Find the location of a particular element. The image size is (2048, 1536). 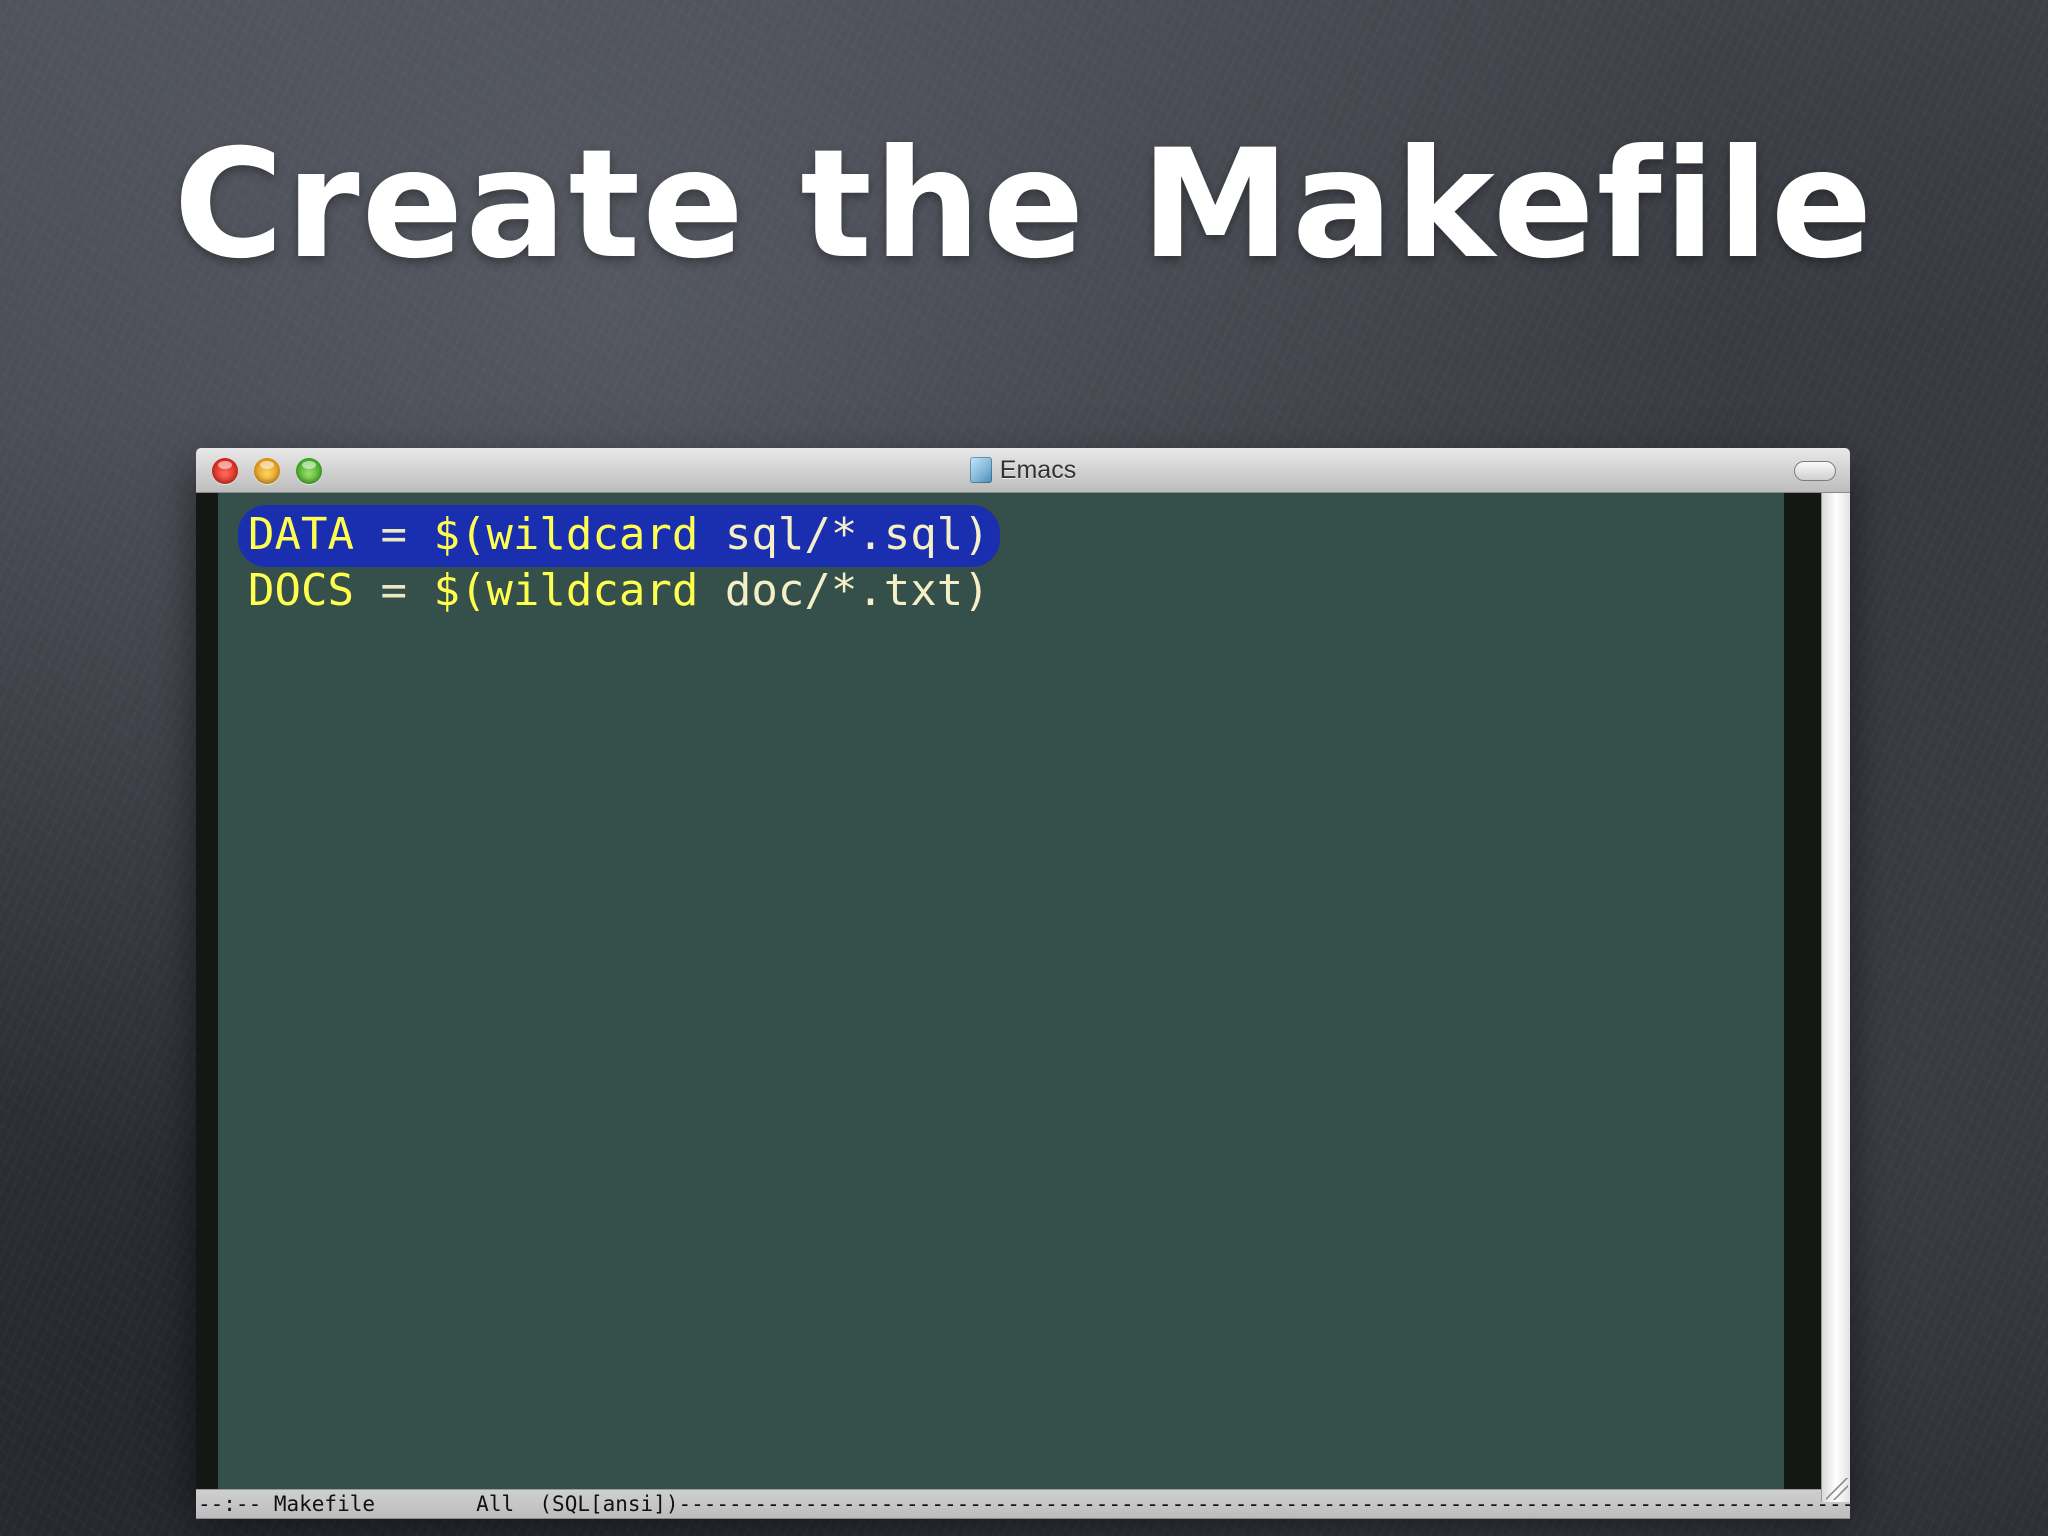

wildcard-pattern: sql/*.sql is located at coordinates (844, 534).